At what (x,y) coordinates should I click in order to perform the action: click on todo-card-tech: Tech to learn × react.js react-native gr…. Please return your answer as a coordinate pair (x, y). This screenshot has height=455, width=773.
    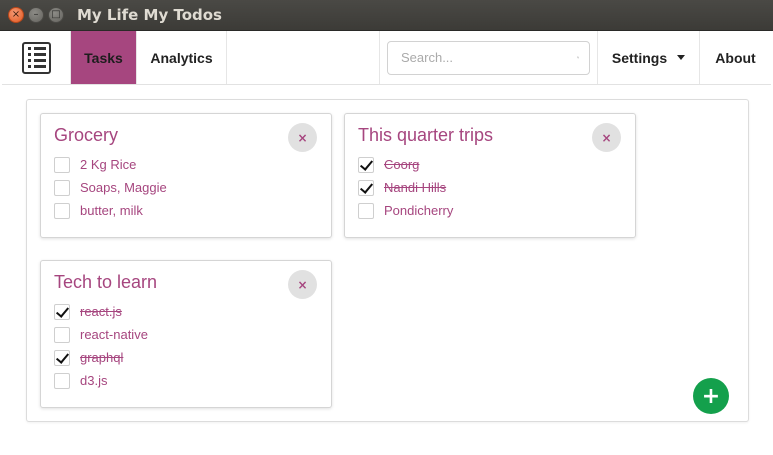
    Looking at the image, I should click on (186, 334).